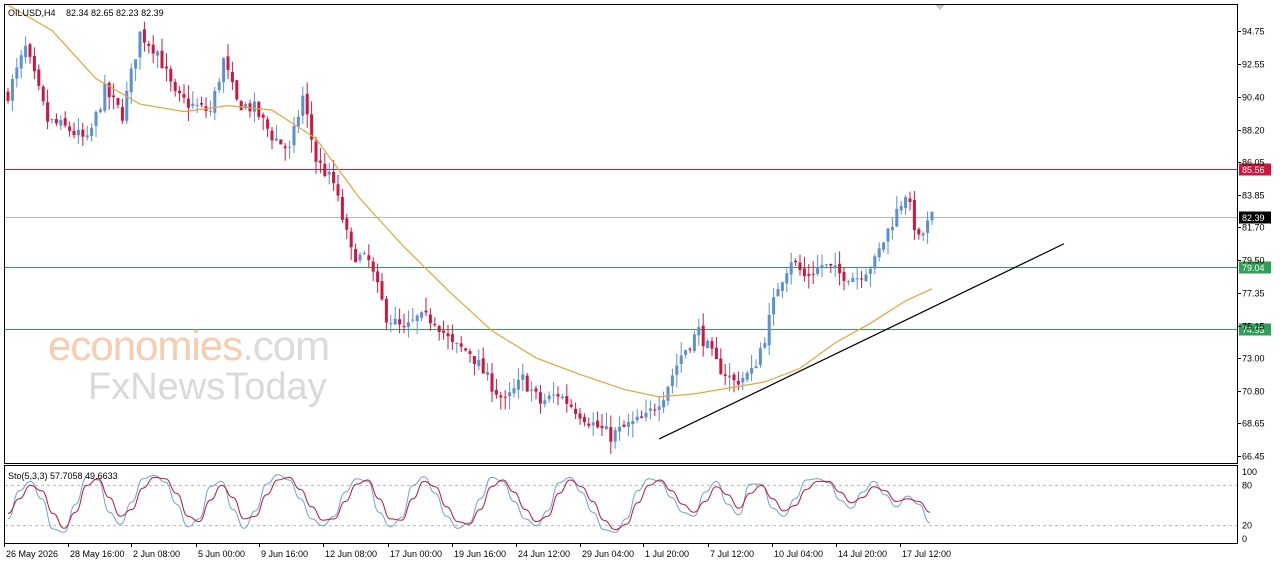 This screenshot has width=1280, height=572. Describe the element at coordinates (1247, 526) in the screenshot. I see `stoch-y-tick-label: 20` at that location.